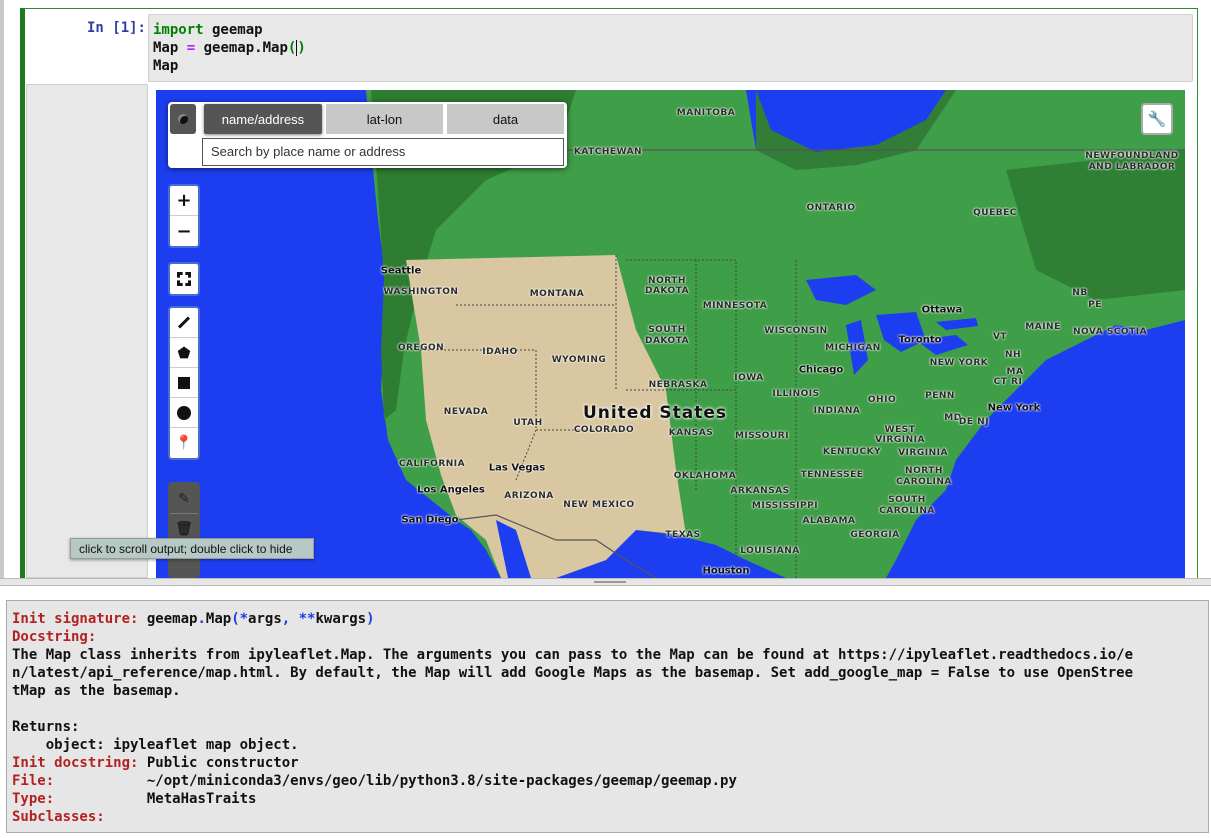 This screenshot has height=838, width=1211. Describe the element at coordinates (821, 370) in the screenshot. I see `city-label: Chicago` at that location.